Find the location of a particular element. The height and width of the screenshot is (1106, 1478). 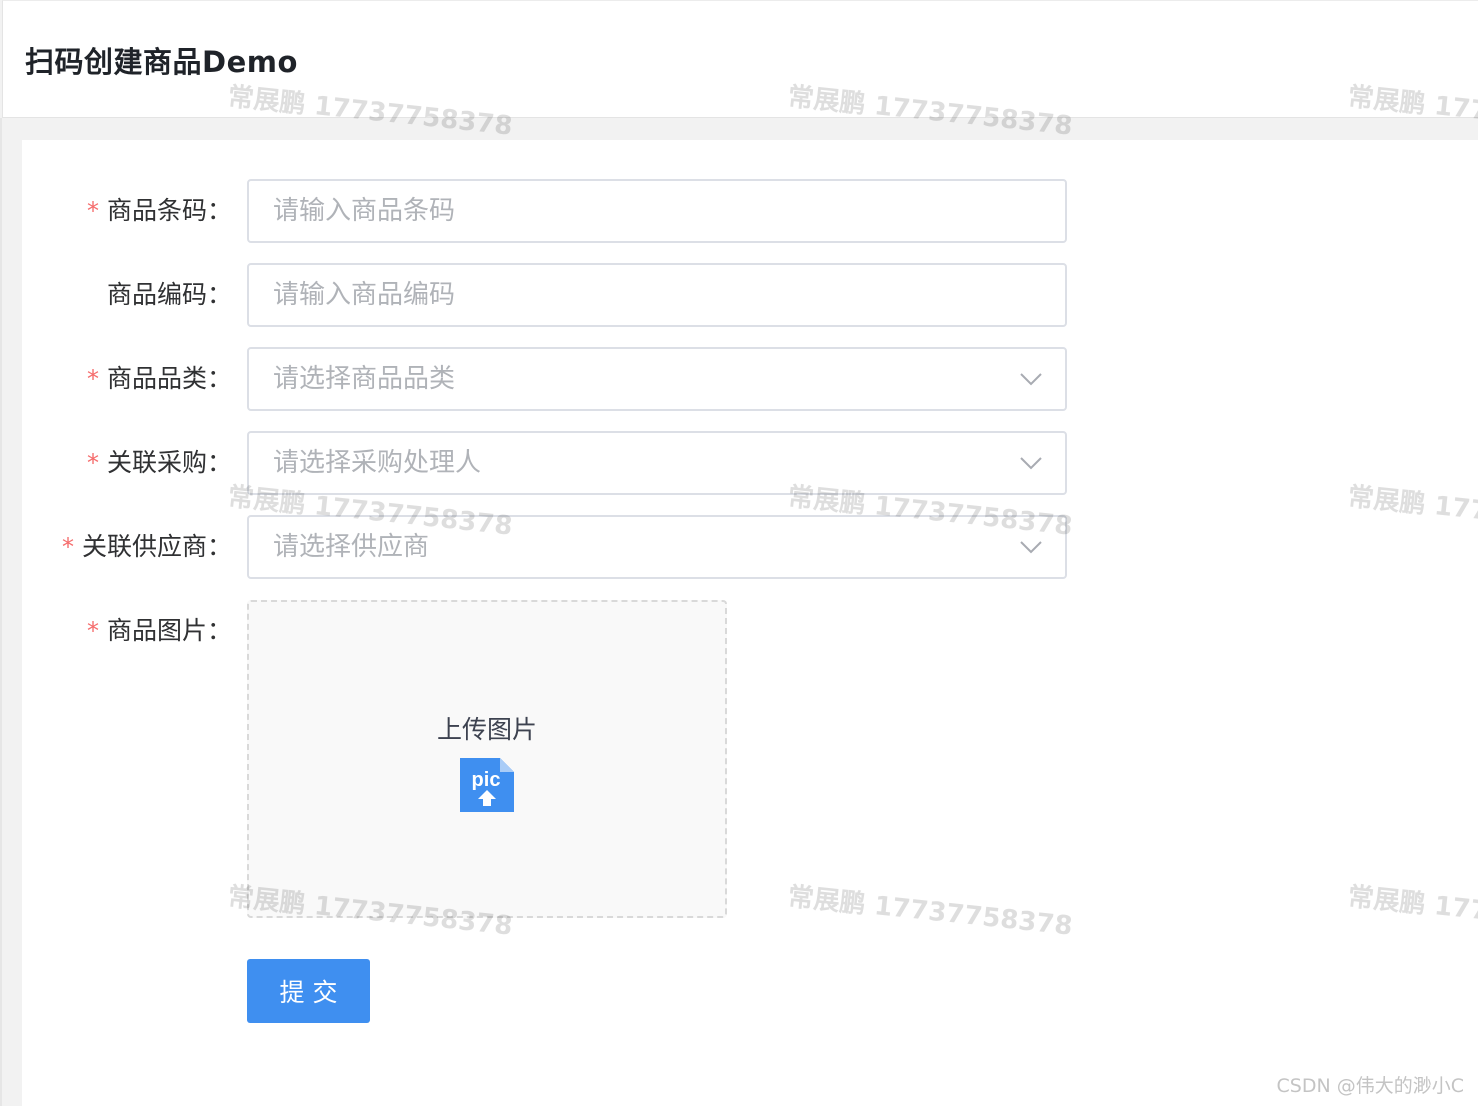

barcode-placeholder: 请输入商品条码 is located at coordinates (364, 211).